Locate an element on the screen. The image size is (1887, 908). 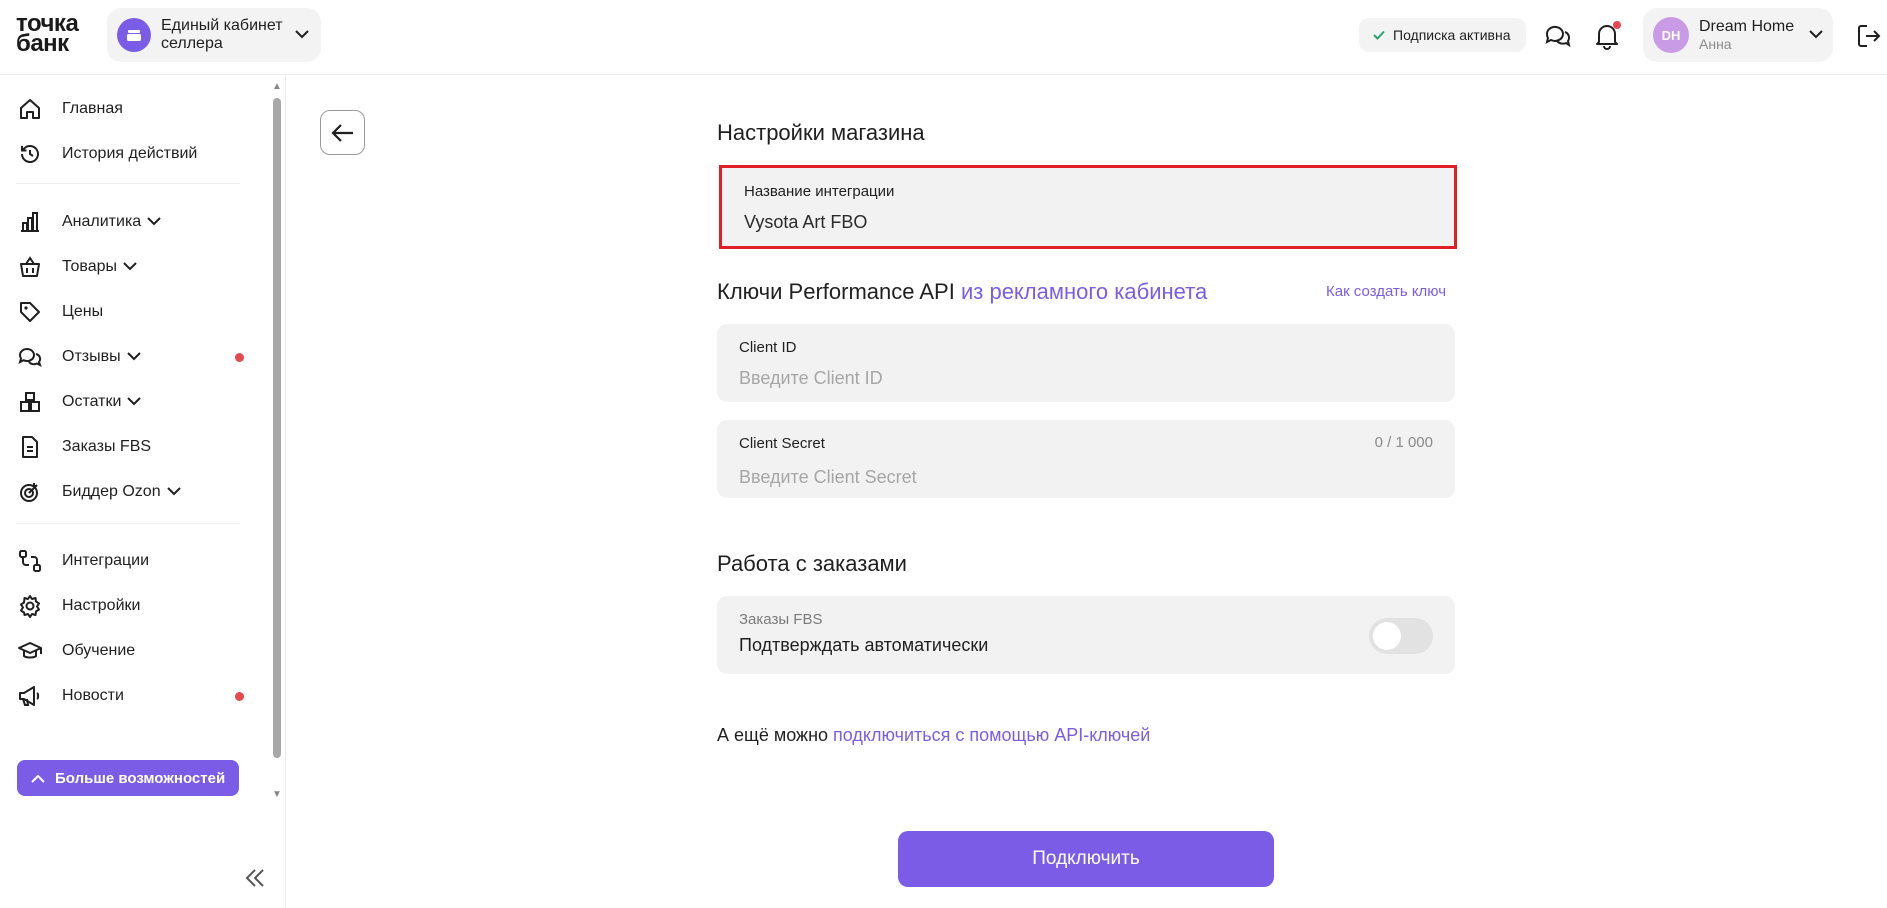
sidebar-item-stock: Остатки is located at coordinates (133, 402).